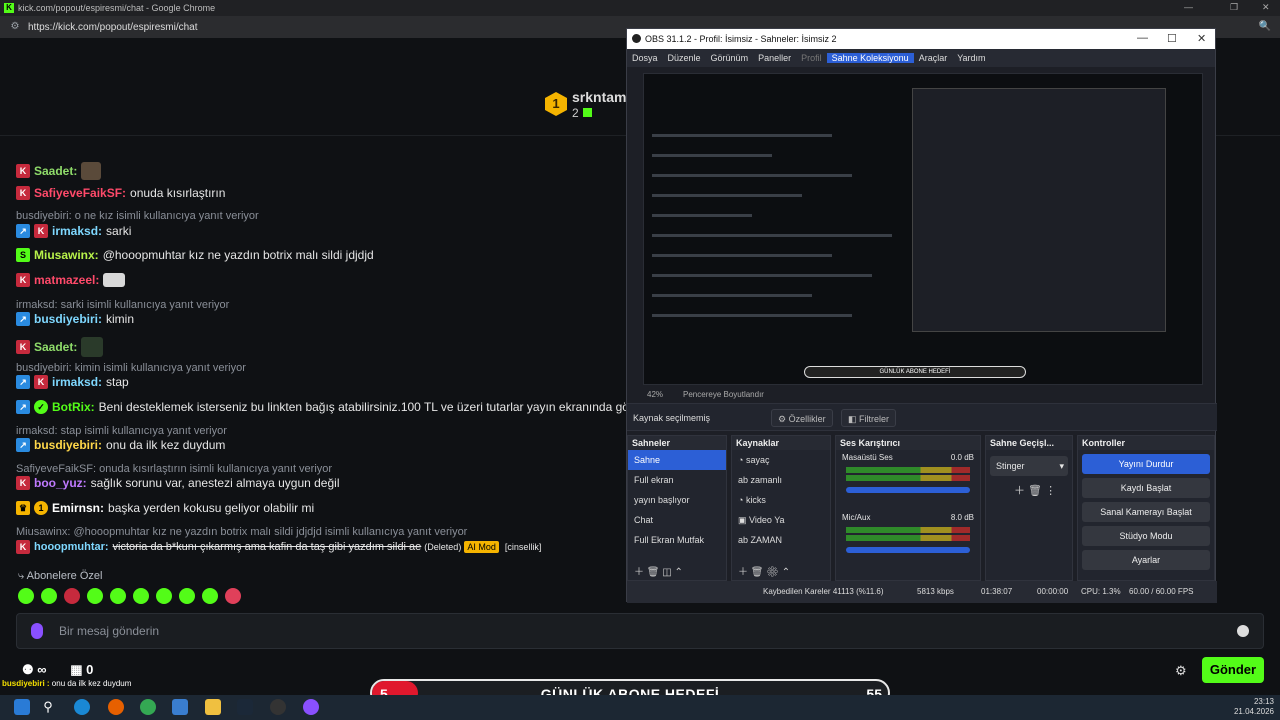  Describe the element at coordinates (78, 508) in the screenshot. I see `chat-username: Emirnsn:` at that location.